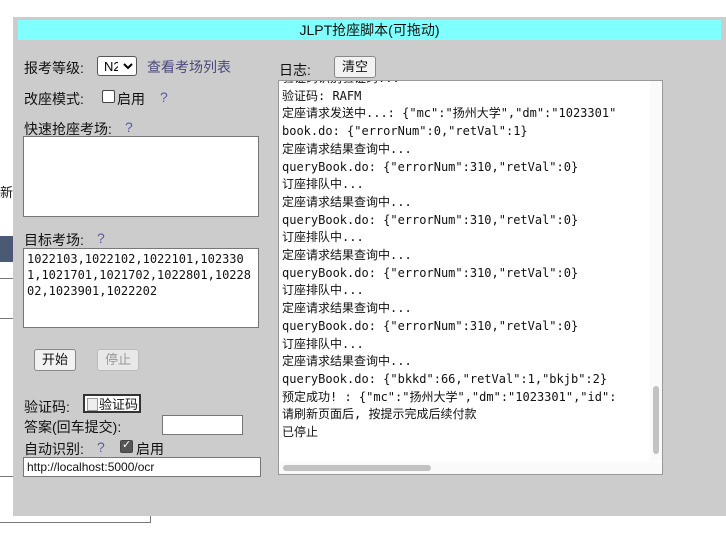 This screenshot has width=726, height=536. What do you see at coordinates (47, 407) in the screenshot?
I see `captcha-label: 验证码:` at bounding box center [47, 407].